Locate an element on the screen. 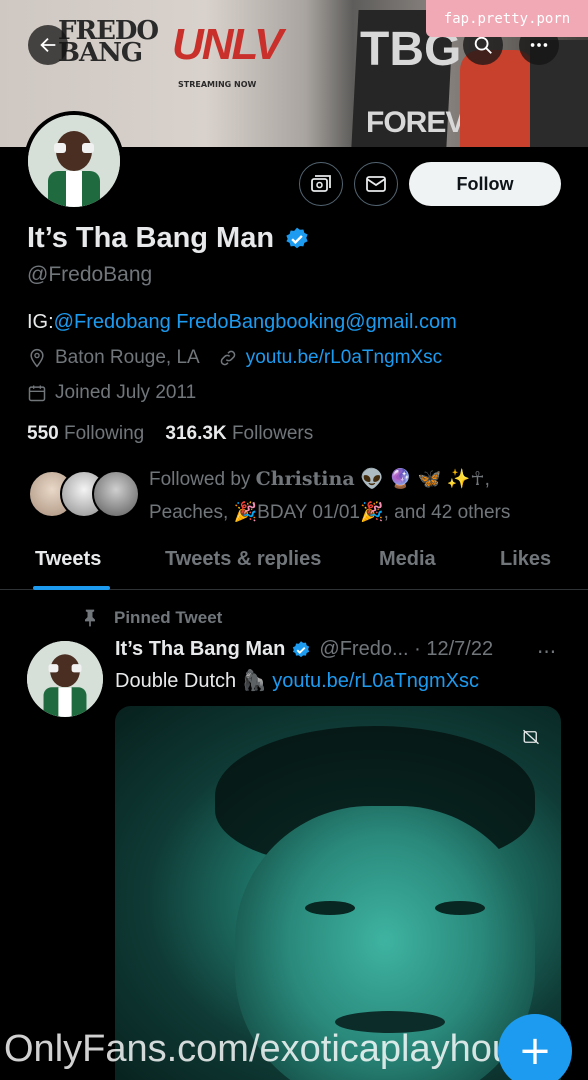 This screenshot has width=588, height=1080. back-arrow-icon is located at coordinates (48, 45).